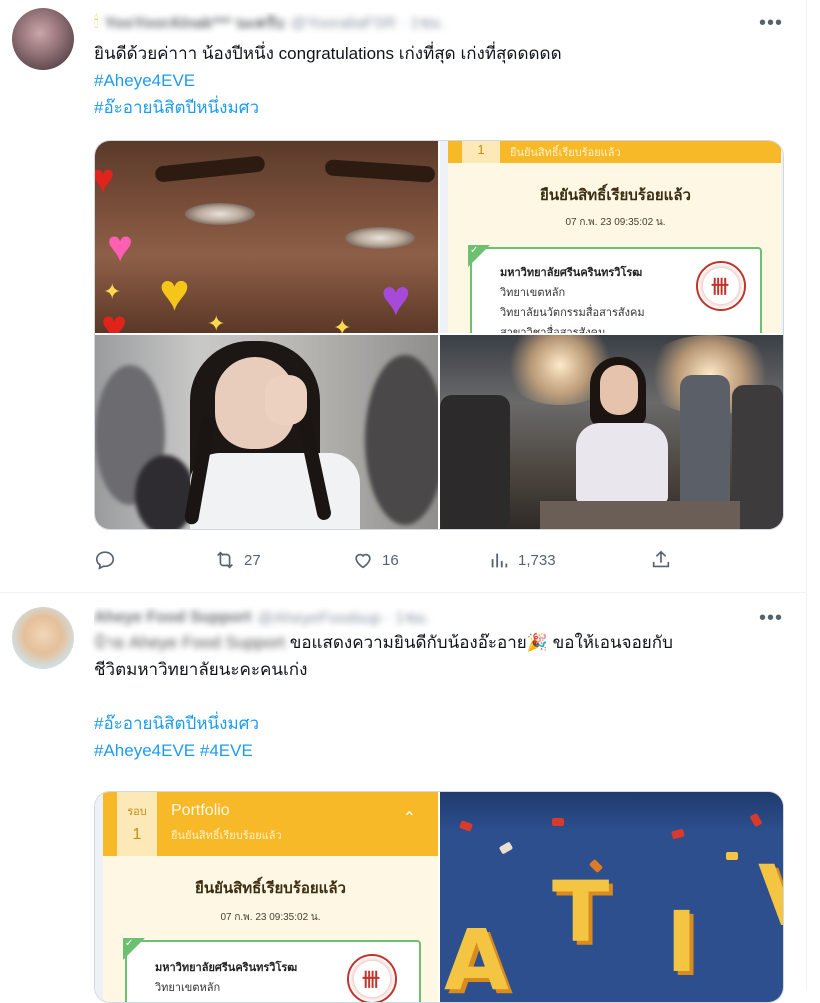 The image size is (820, 1003). Describe the element at coordinates (477, 956) in the screenshot. I see `banner-letter: A` at that location.